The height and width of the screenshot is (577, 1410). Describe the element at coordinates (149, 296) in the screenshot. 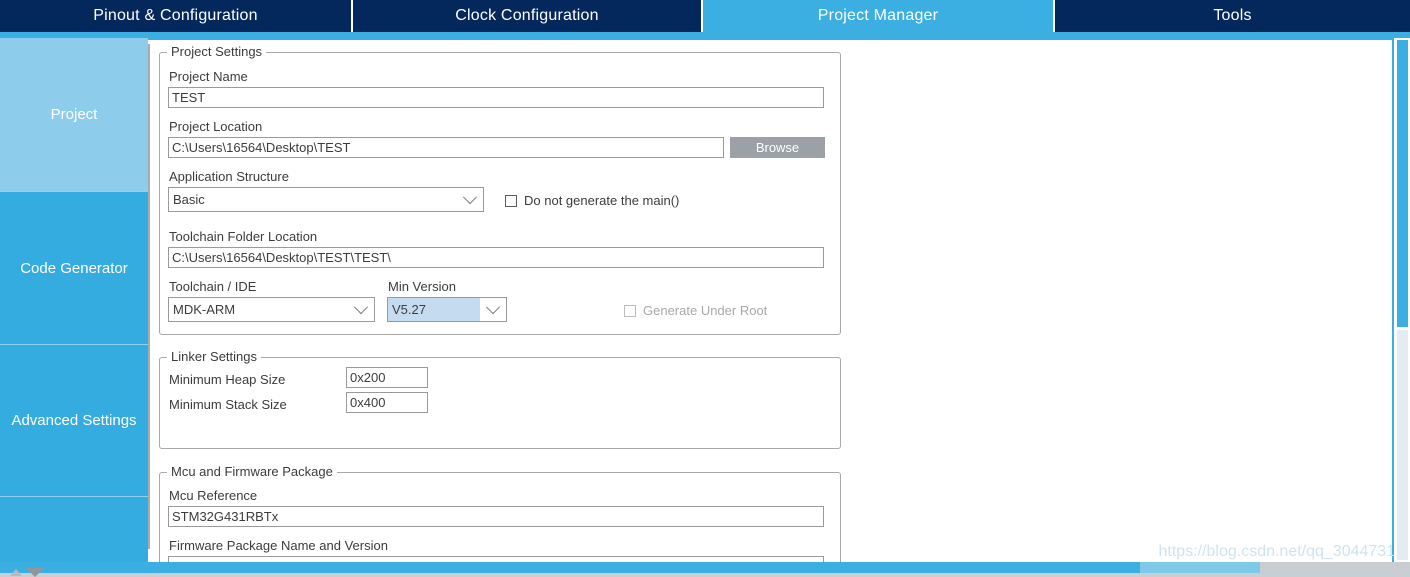

I see `content-pane-left-edge` at that location.